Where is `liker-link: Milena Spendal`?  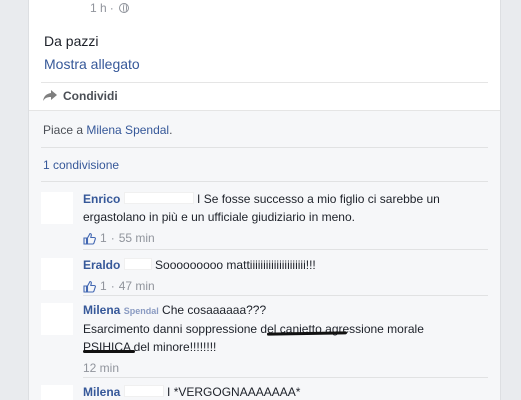
liker-link: Milena Spendal is located at coordinates (127, 130).